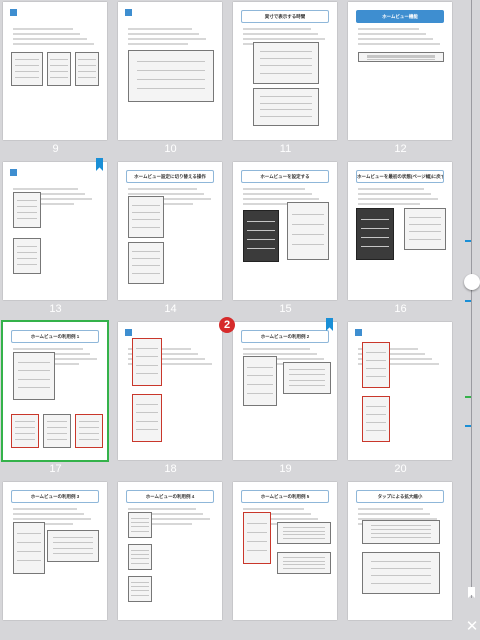 This screenshot has width=480, height=640. What do you see at coordinates (400, 71) in the screenshot?
I see `page-image: ホームビュー機能` at bounding box center [400, 71].